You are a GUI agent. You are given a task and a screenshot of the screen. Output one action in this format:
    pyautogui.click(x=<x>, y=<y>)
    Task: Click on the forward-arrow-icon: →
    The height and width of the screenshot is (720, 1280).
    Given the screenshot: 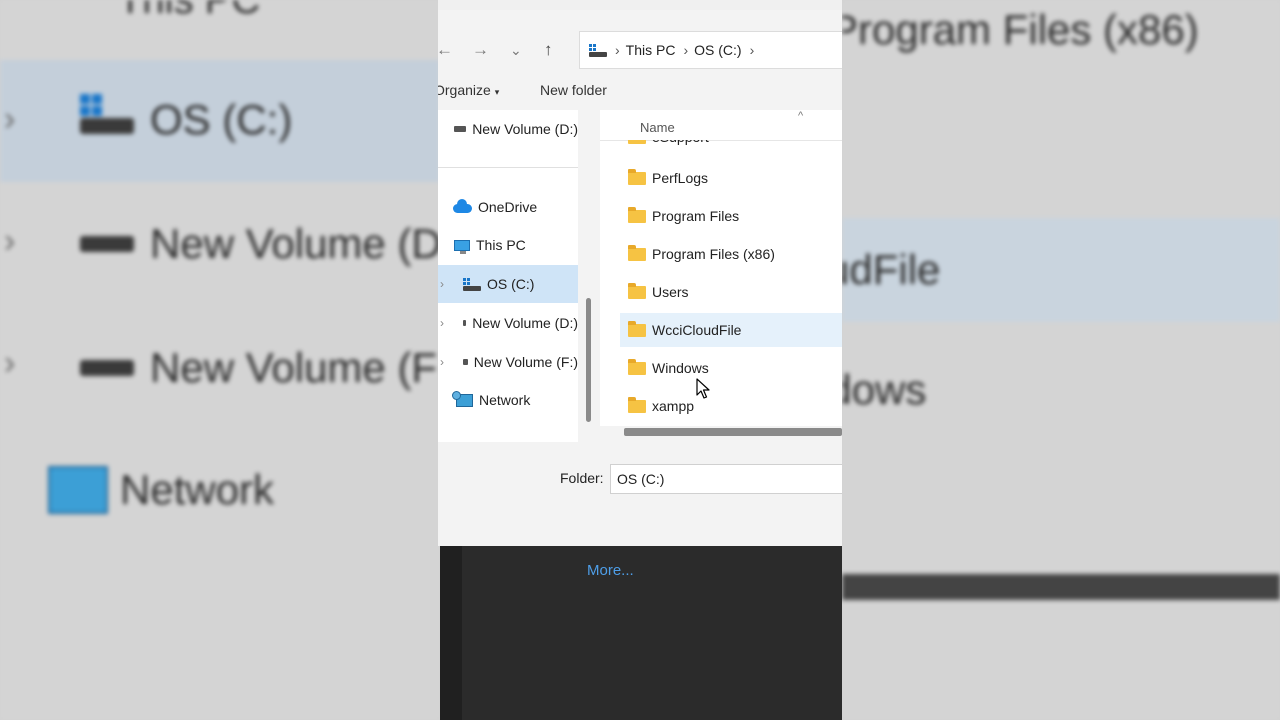 What is the action you would take?
    pyautogui.click(x=480, y=50)
    